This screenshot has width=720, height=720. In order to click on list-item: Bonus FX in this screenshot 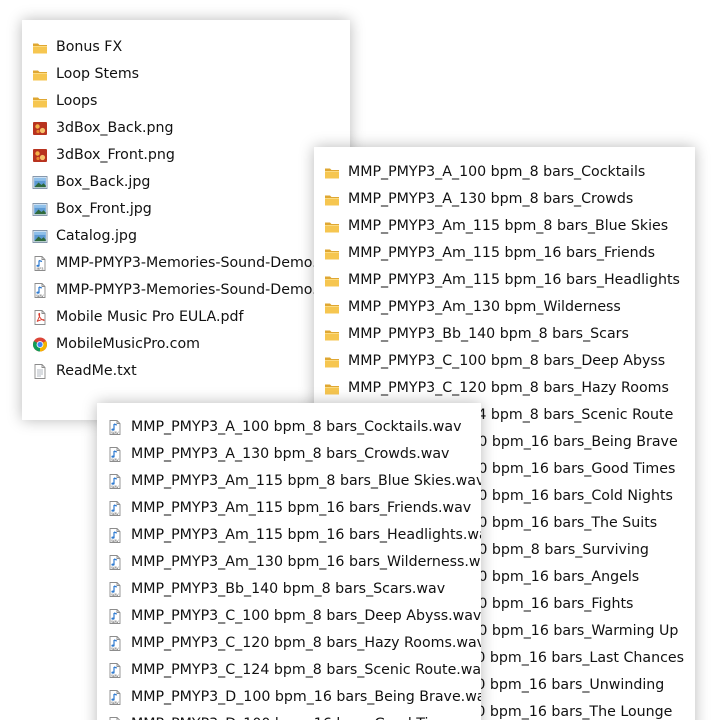, I will do `click(186, 47)`.